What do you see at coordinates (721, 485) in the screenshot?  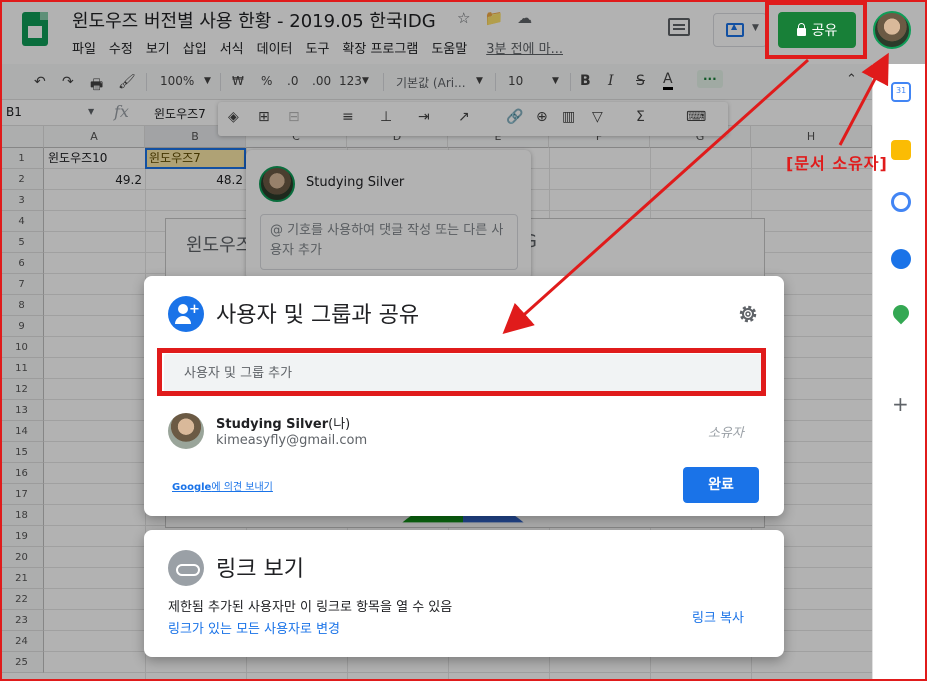 I see `done-button: 완료` at bounding box center [721, 485].